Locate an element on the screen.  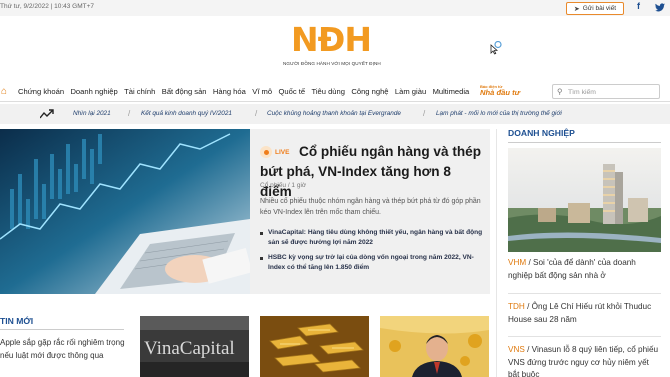
nav-item-tai-chinh: Tài chính is located at coordinates (139, 91).